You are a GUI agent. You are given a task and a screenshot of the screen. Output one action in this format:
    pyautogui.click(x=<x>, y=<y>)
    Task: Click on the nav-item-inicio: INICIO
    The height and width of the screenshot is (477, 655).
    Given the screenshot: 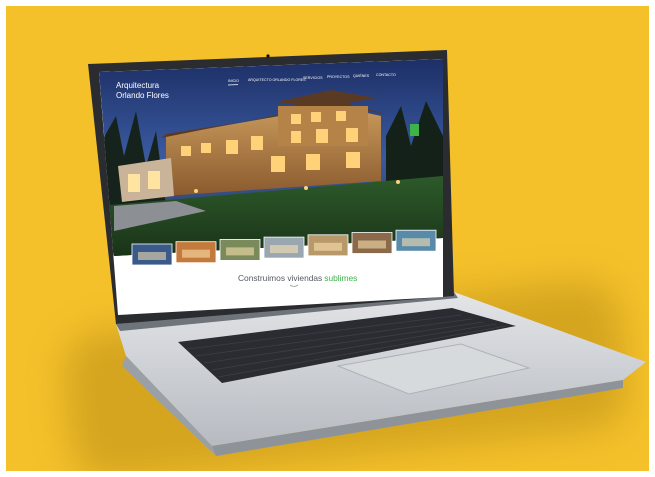 What is the action you would take?
    pyautogui.click(x=233, y=81)
    